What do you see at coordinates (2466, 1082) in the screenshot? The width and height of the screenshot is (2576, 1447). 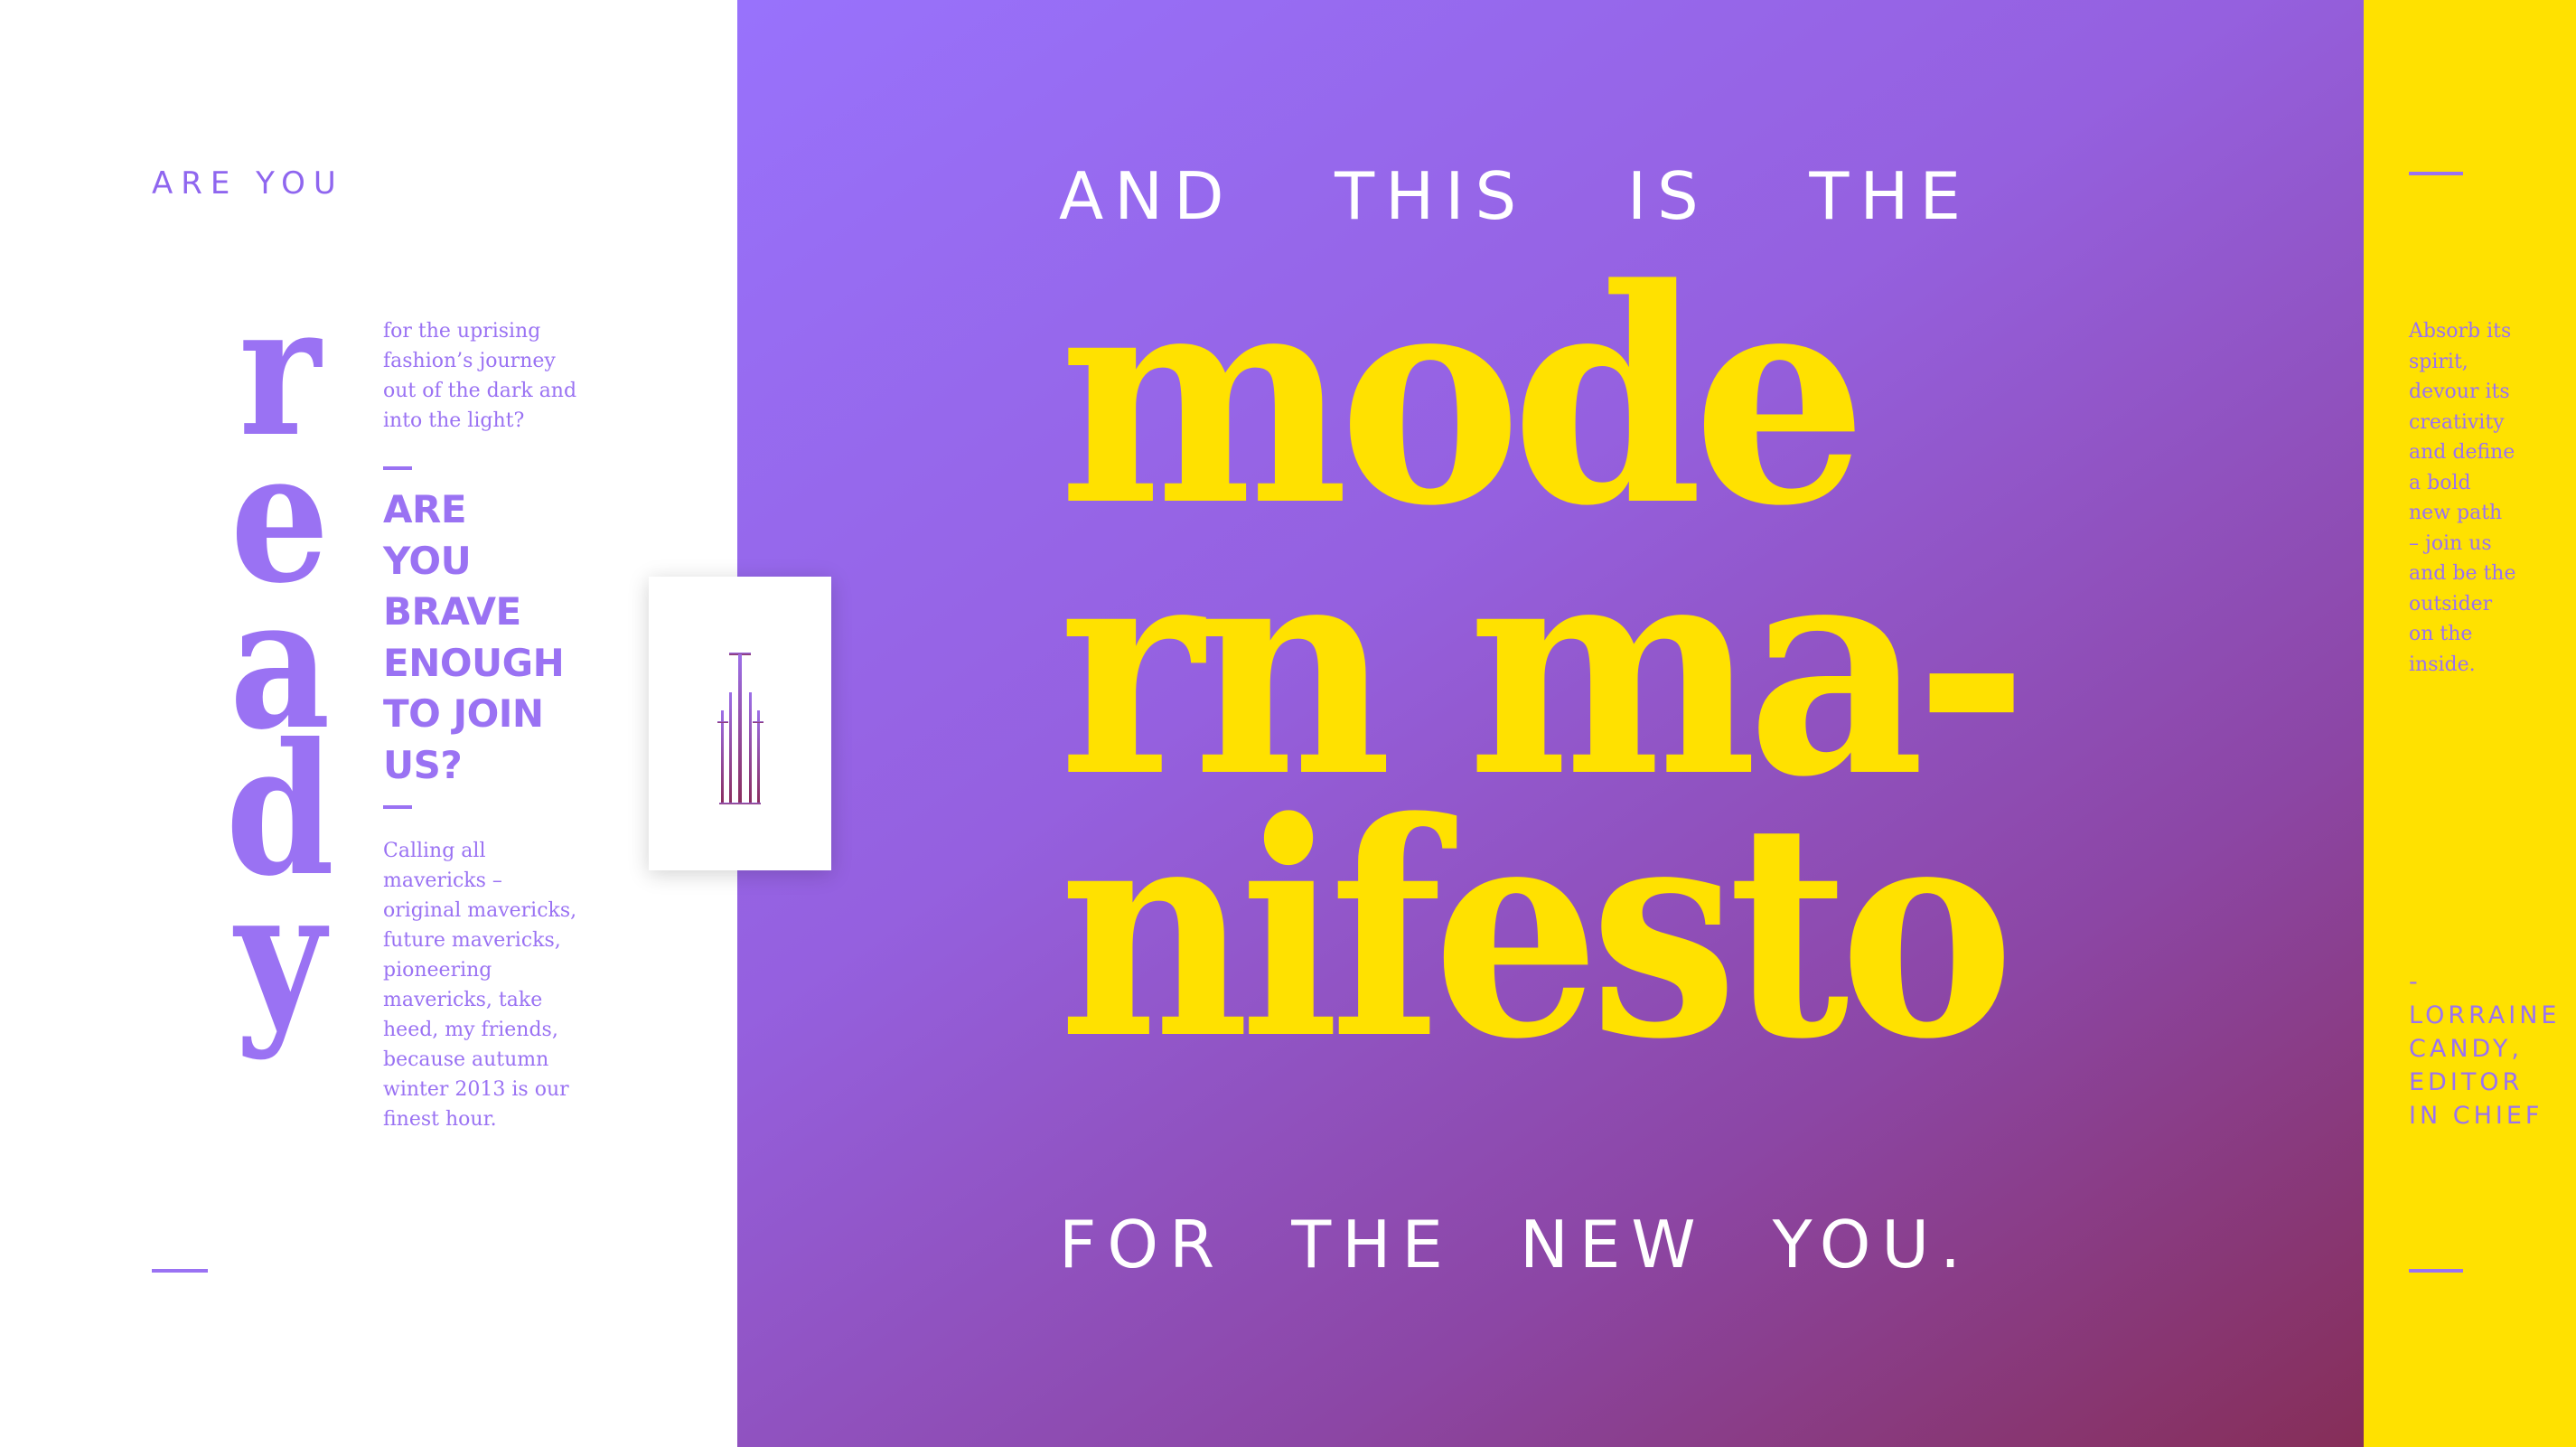 I see `credit-line: EDITOR` at bounding box center [2466, 1082].